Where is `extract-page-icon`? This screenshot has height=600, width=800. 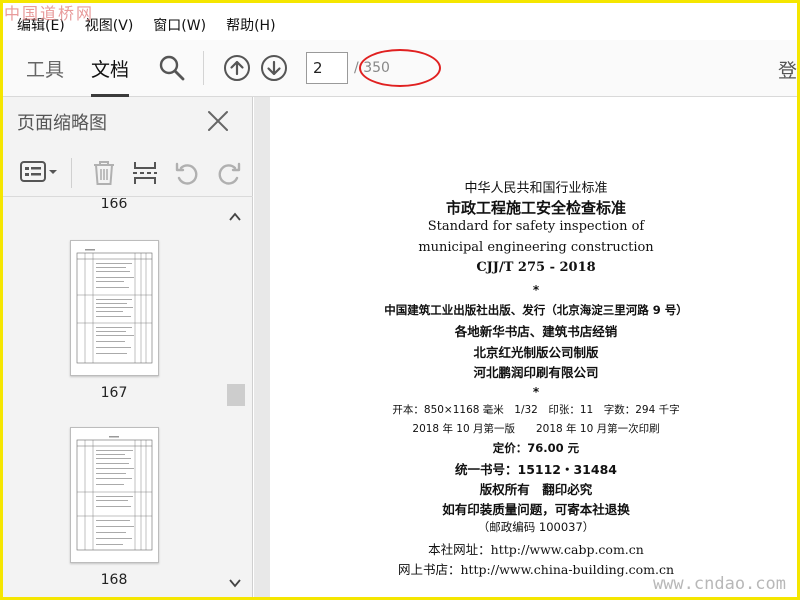 extract-page-icon is located at coordinates (145, 175).